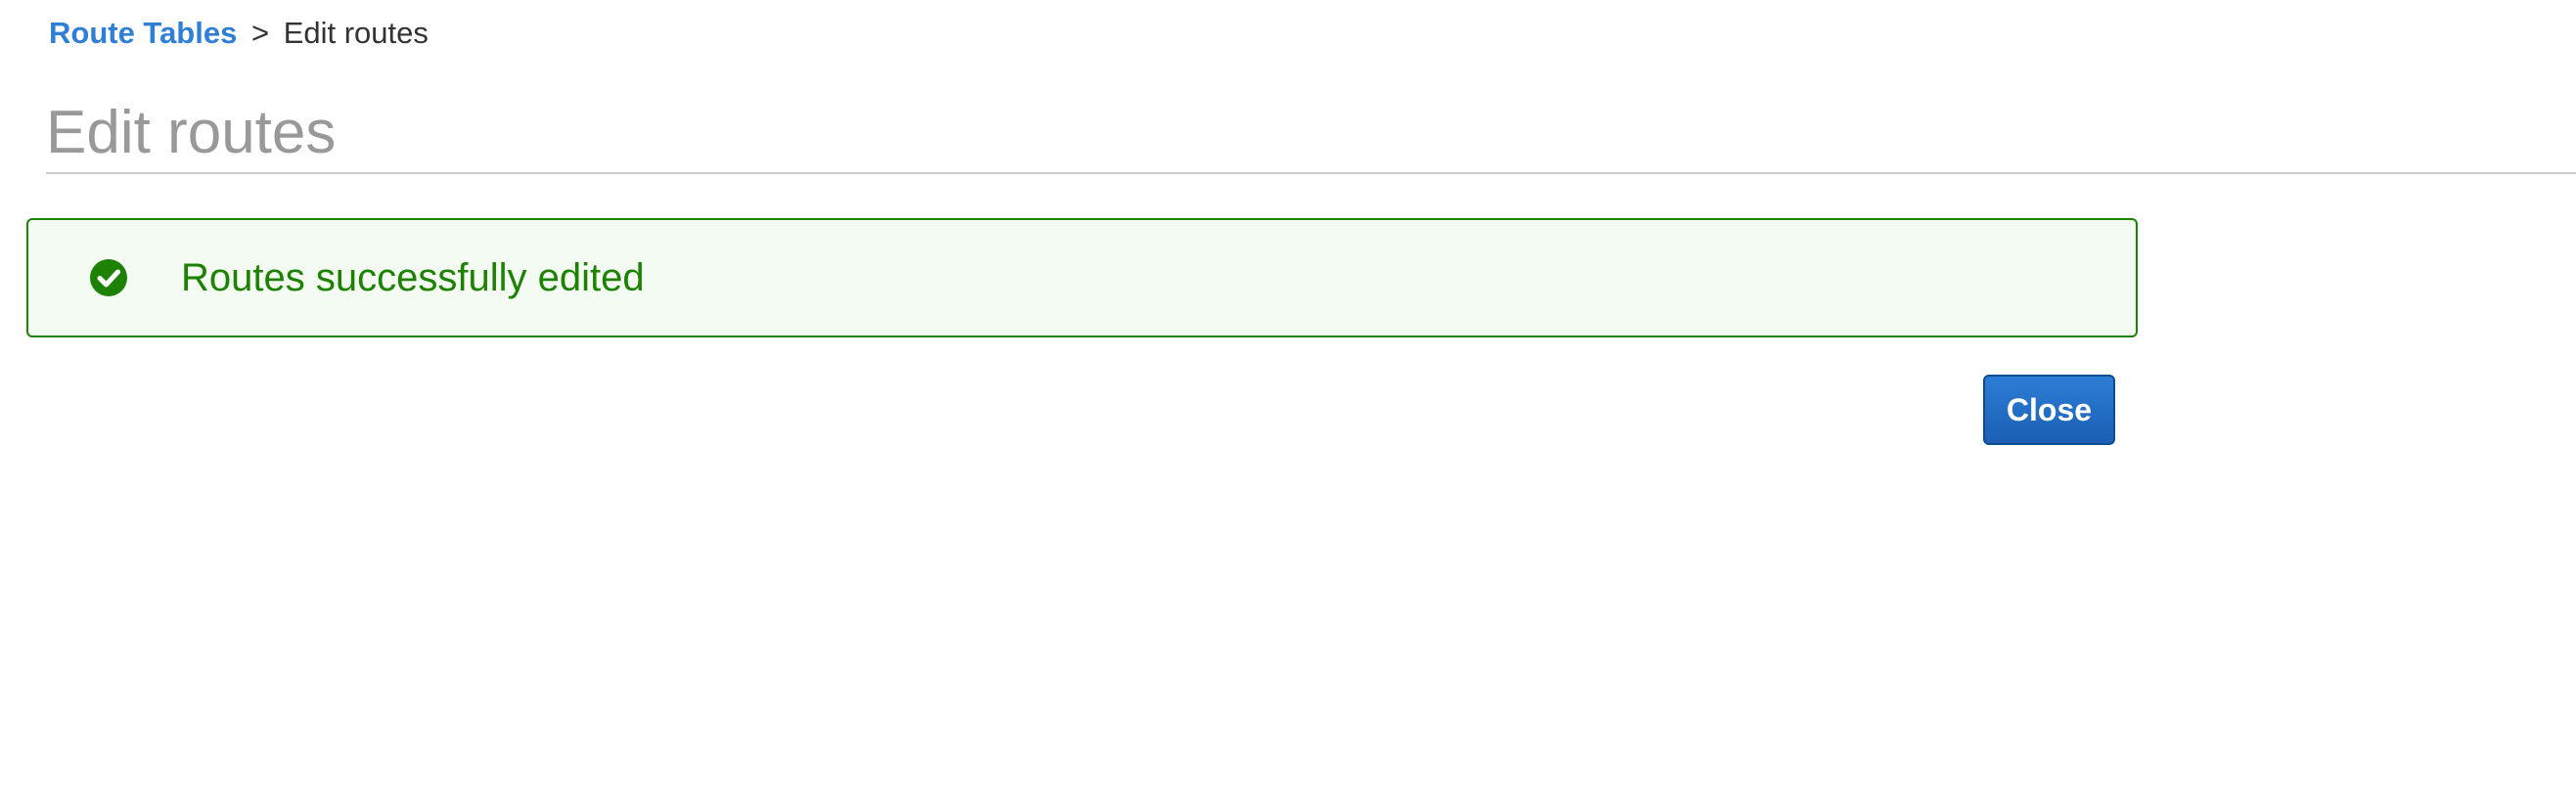 This screenshot has height=804, width=2576. Describe the element at coordinates (191, 132) in the screenshot. I see `page-title: Edit routes` at that location.